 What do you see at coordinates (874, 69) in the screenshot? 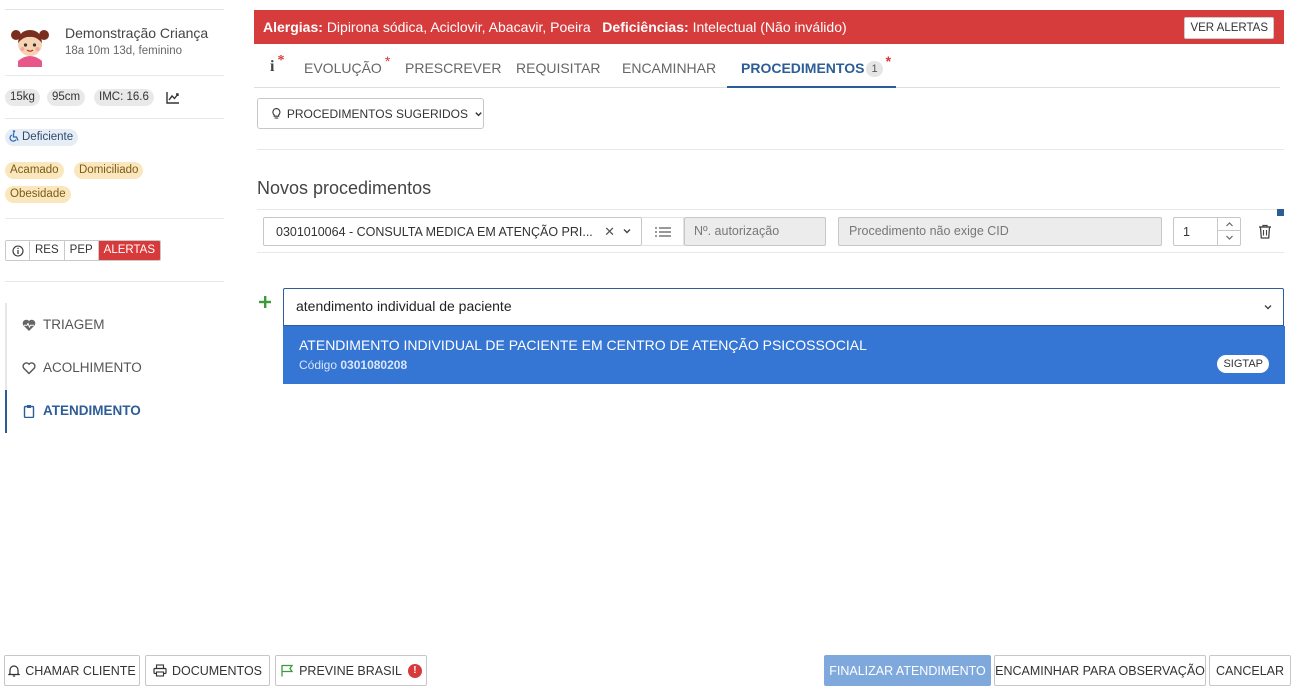
I see `procedures-count-badge: 1` at bounding box center [874, 69].